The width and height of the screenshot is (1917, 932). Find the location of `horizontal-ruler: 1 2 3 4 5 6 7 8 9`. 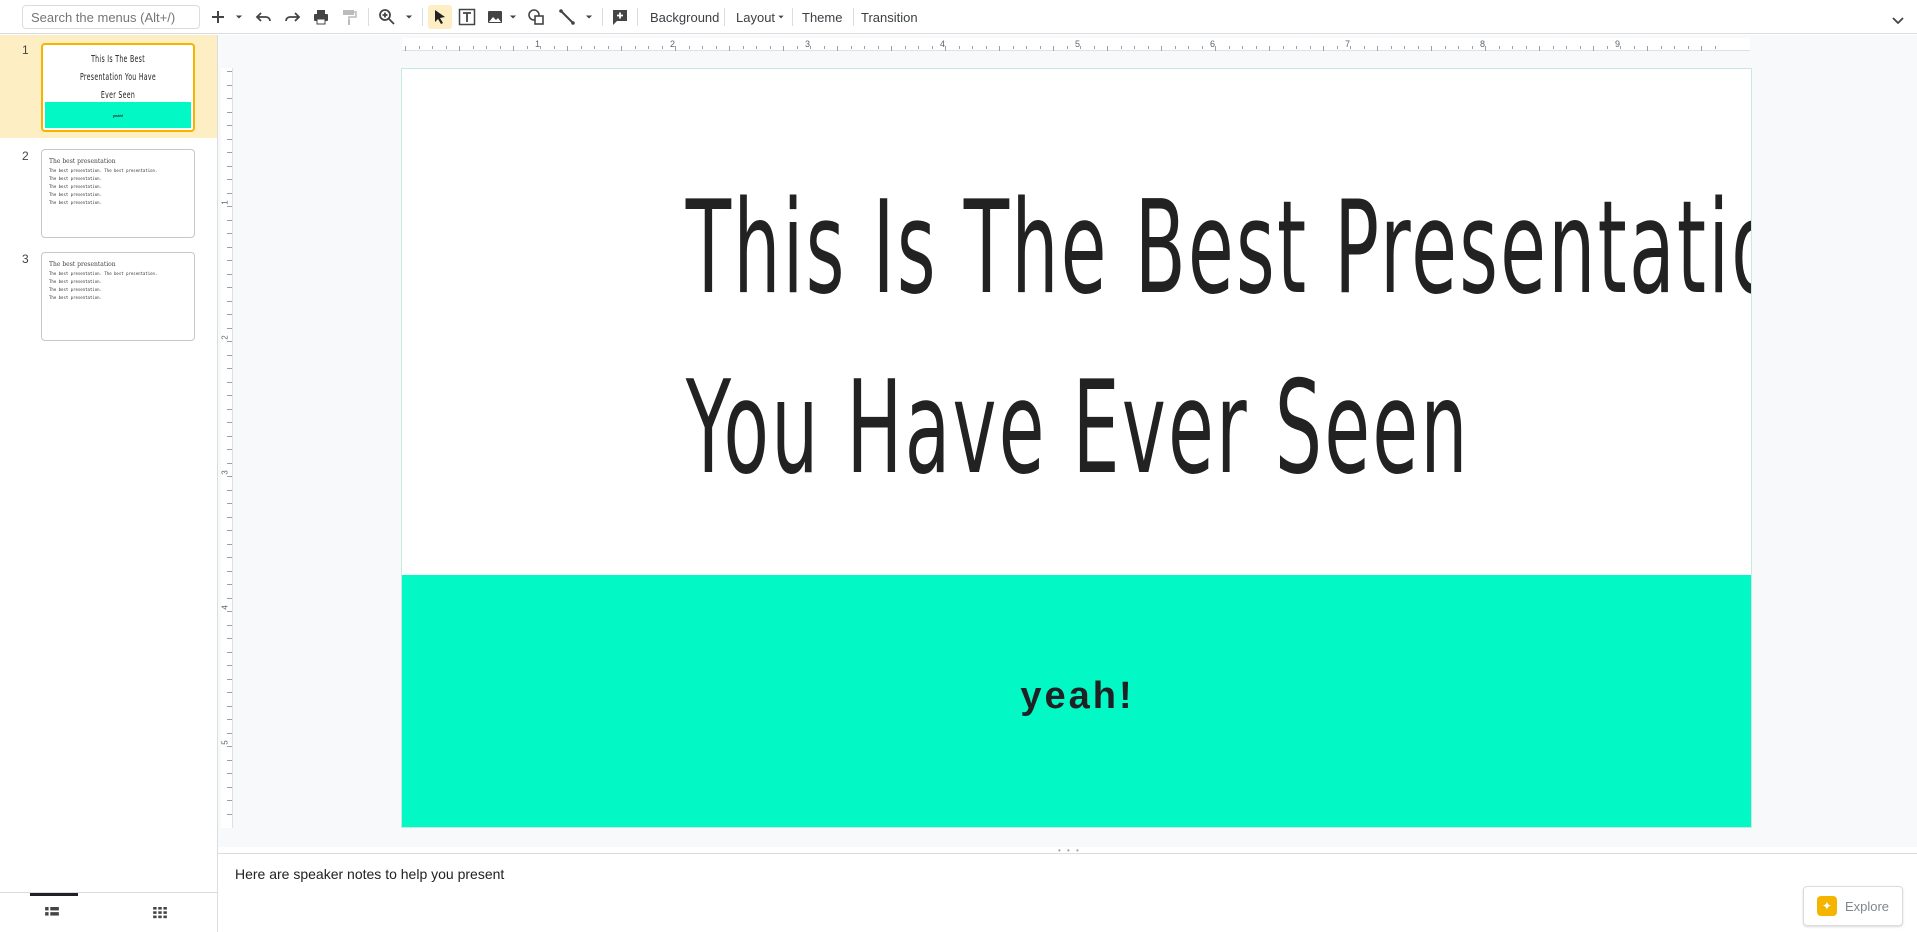

horizontal-ruler: 1 2 3 4 5 6 7 8 9 is located at coordinates (1076, 44).